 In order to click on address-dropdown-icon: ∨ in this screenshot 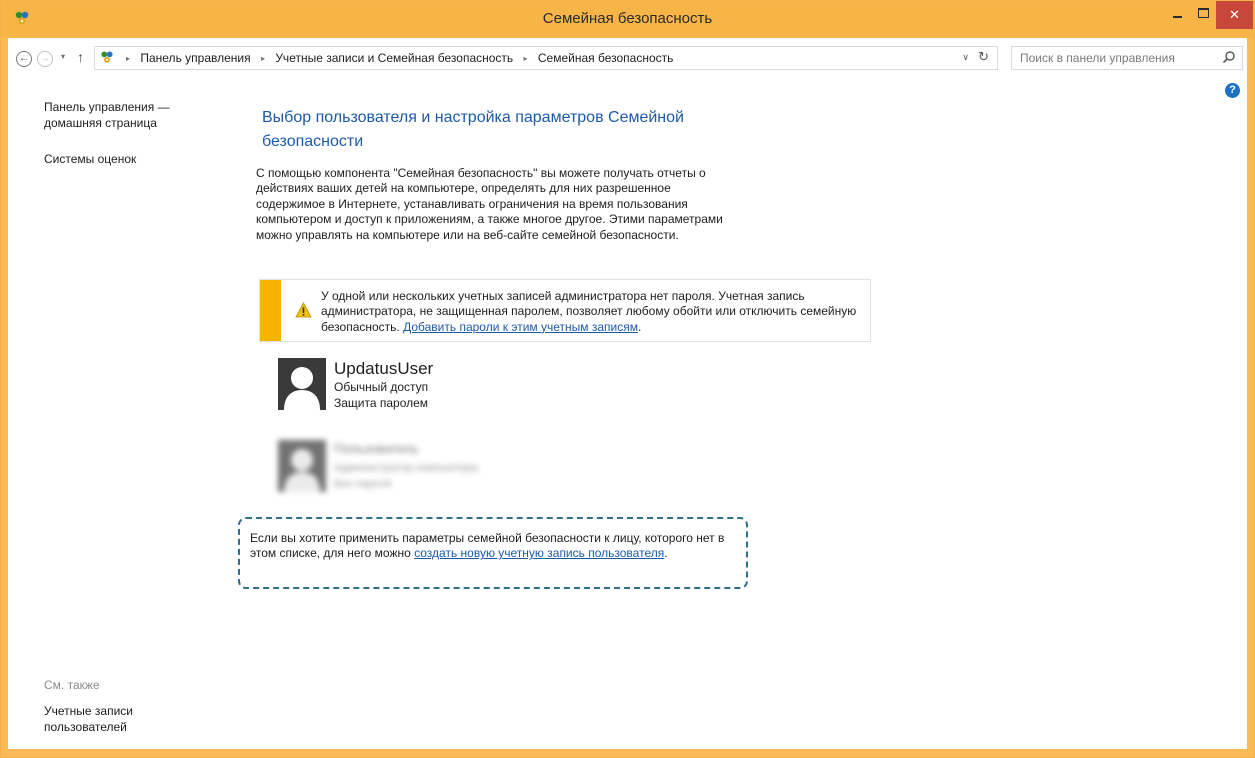, I will do `click(965, 57)`.